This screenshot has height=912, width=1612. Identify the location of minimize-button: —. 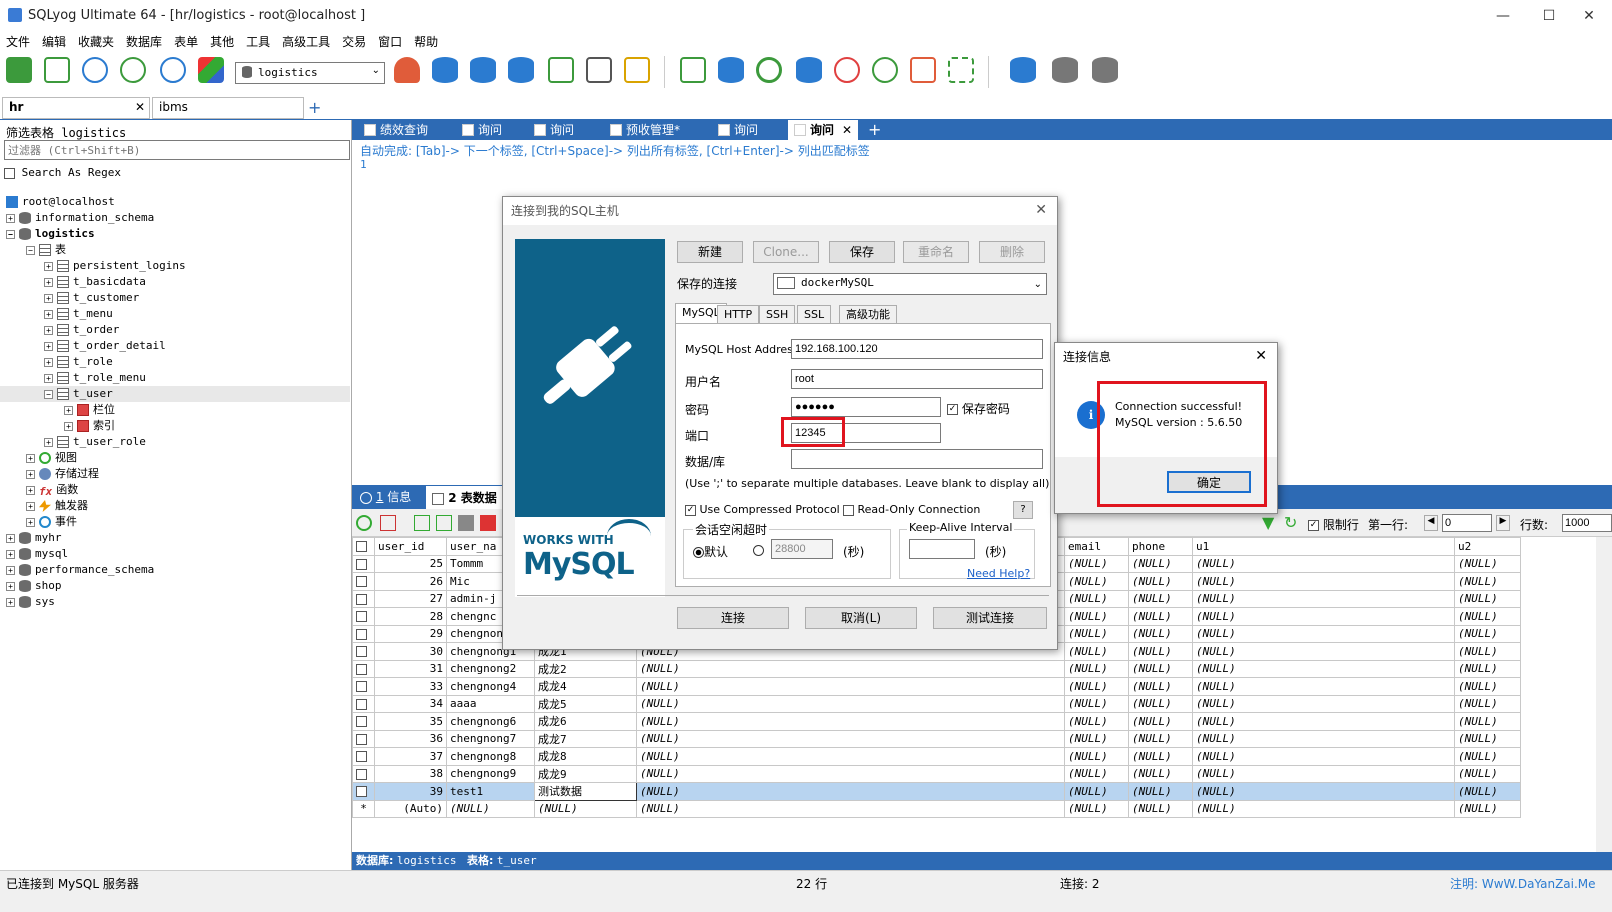
(1503, 16).